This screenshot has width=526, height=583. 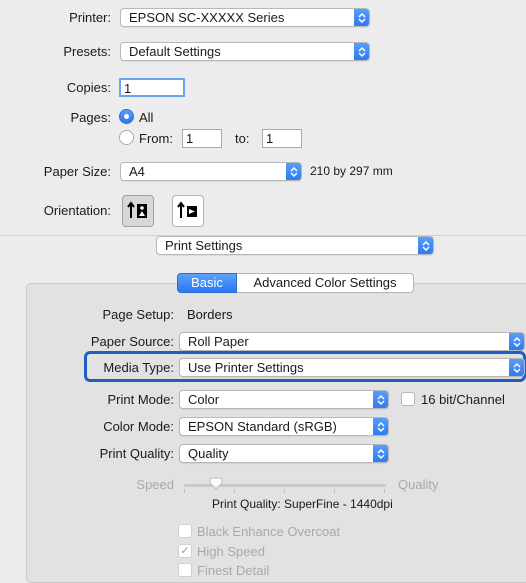 What do you see at coordinates (216, 483) in the screenshot?
I see `quality-slider-knob` at bounding box center [216, 483].